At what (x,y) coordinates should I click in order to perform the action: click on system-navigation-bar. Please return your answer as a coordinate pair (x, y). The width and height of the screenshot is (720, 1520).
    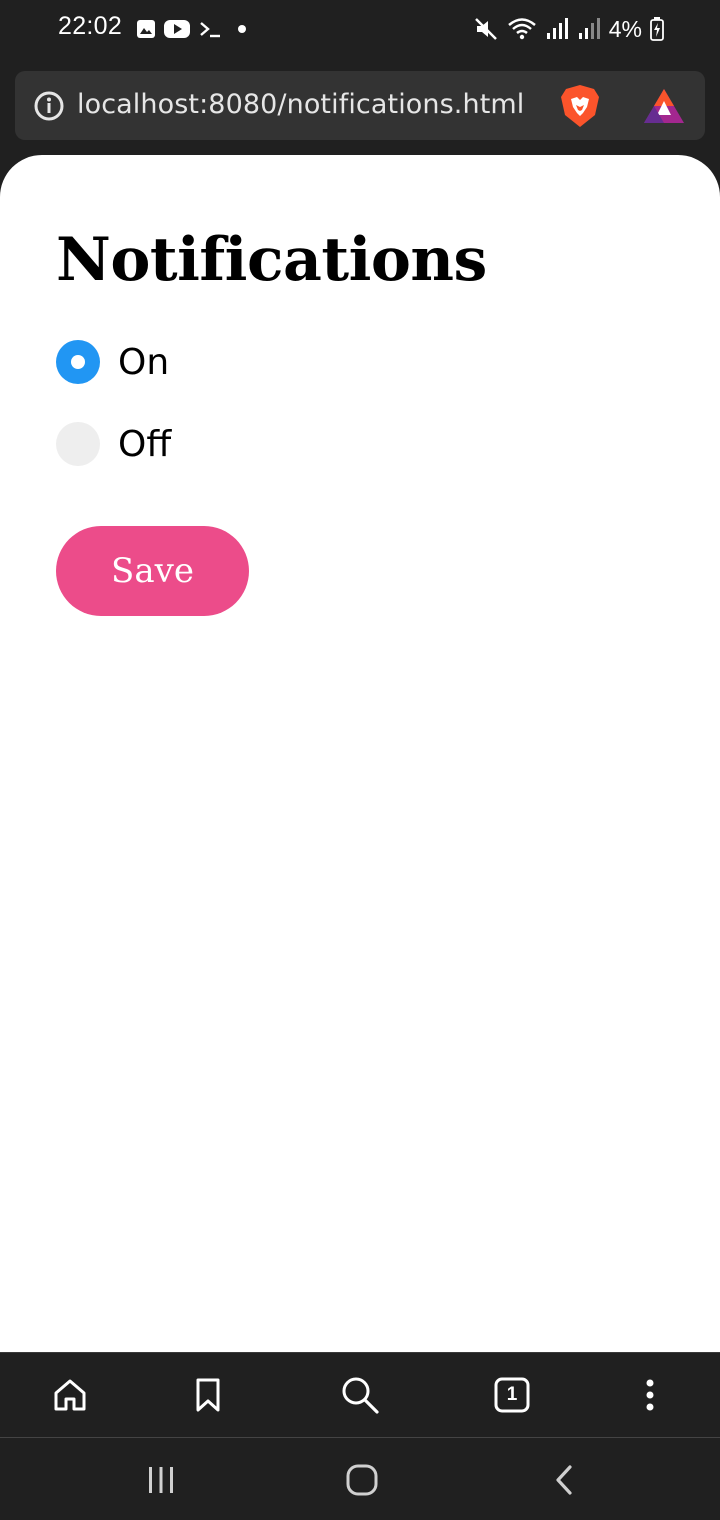
    Looking at the image, I should click on (360, 1478).